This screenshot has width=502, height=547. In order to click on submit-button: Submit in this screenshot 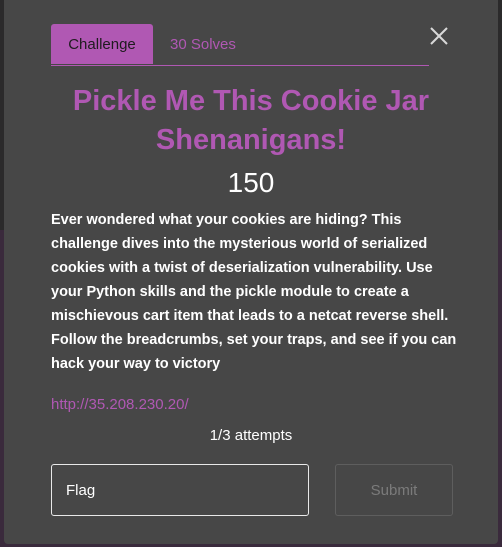, I will do `click(394, 490)`.